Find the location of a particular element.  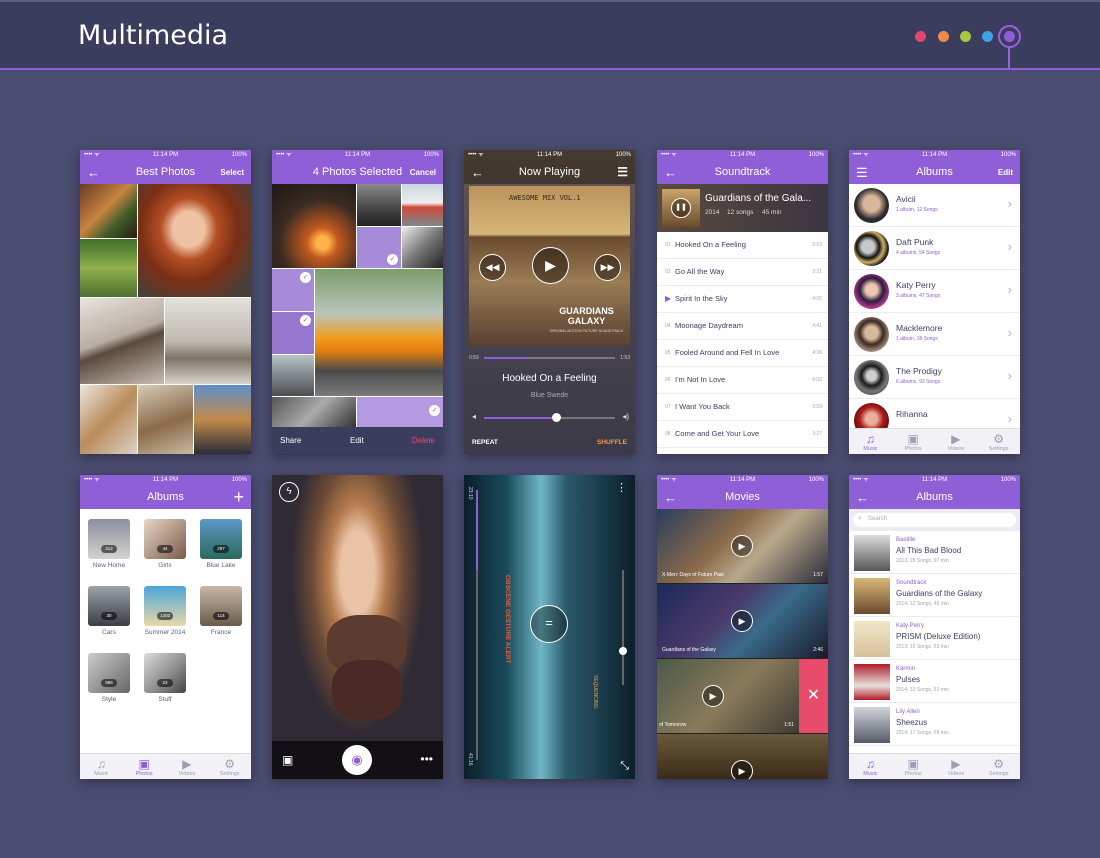

add-album-icon: + is located at coordinates (238, 497).